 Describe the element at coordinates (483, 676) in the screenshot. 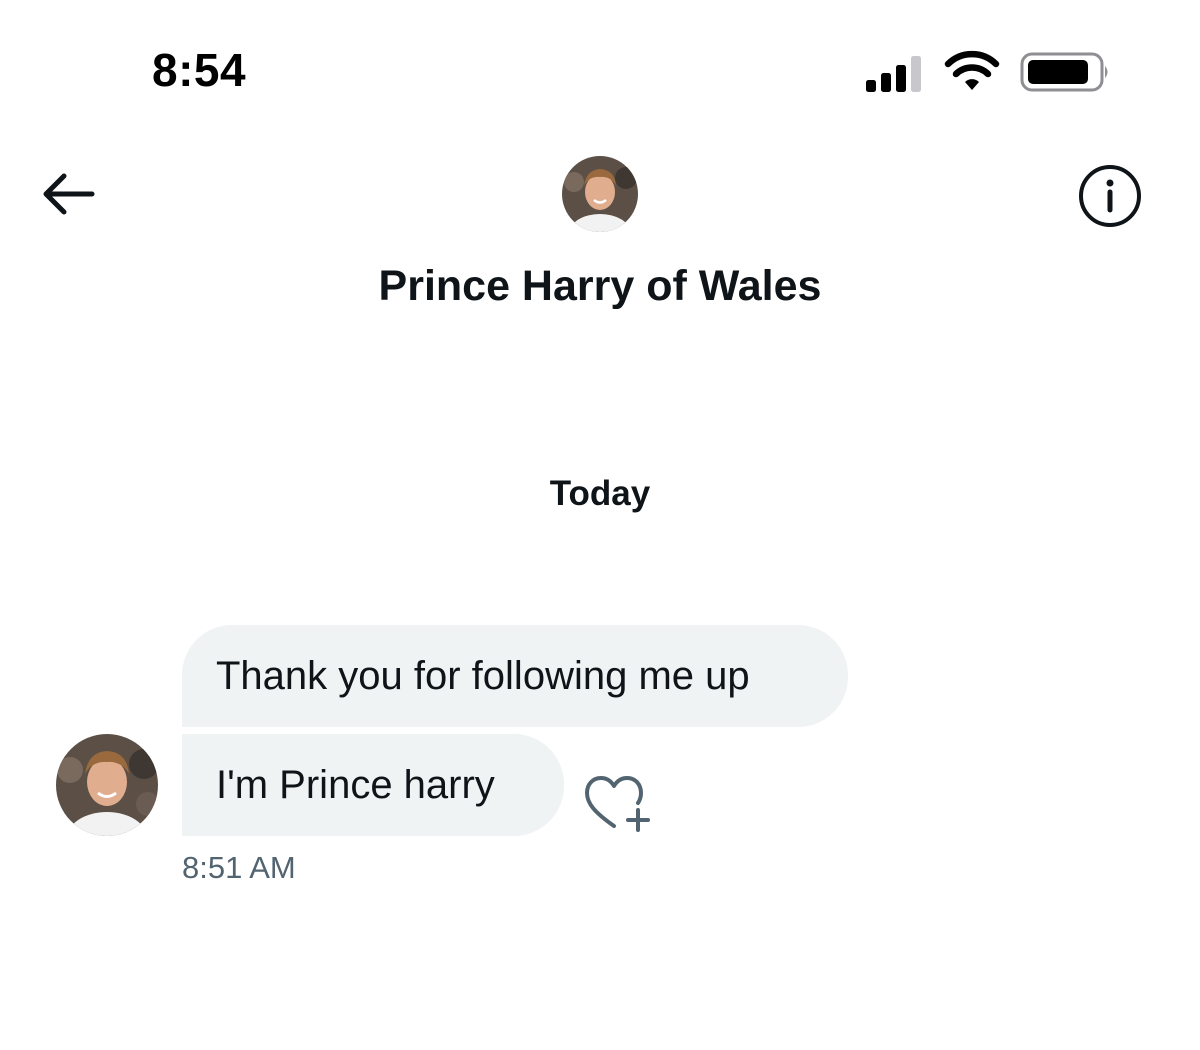

I see `message-text: Thank you for following me up` at that location.